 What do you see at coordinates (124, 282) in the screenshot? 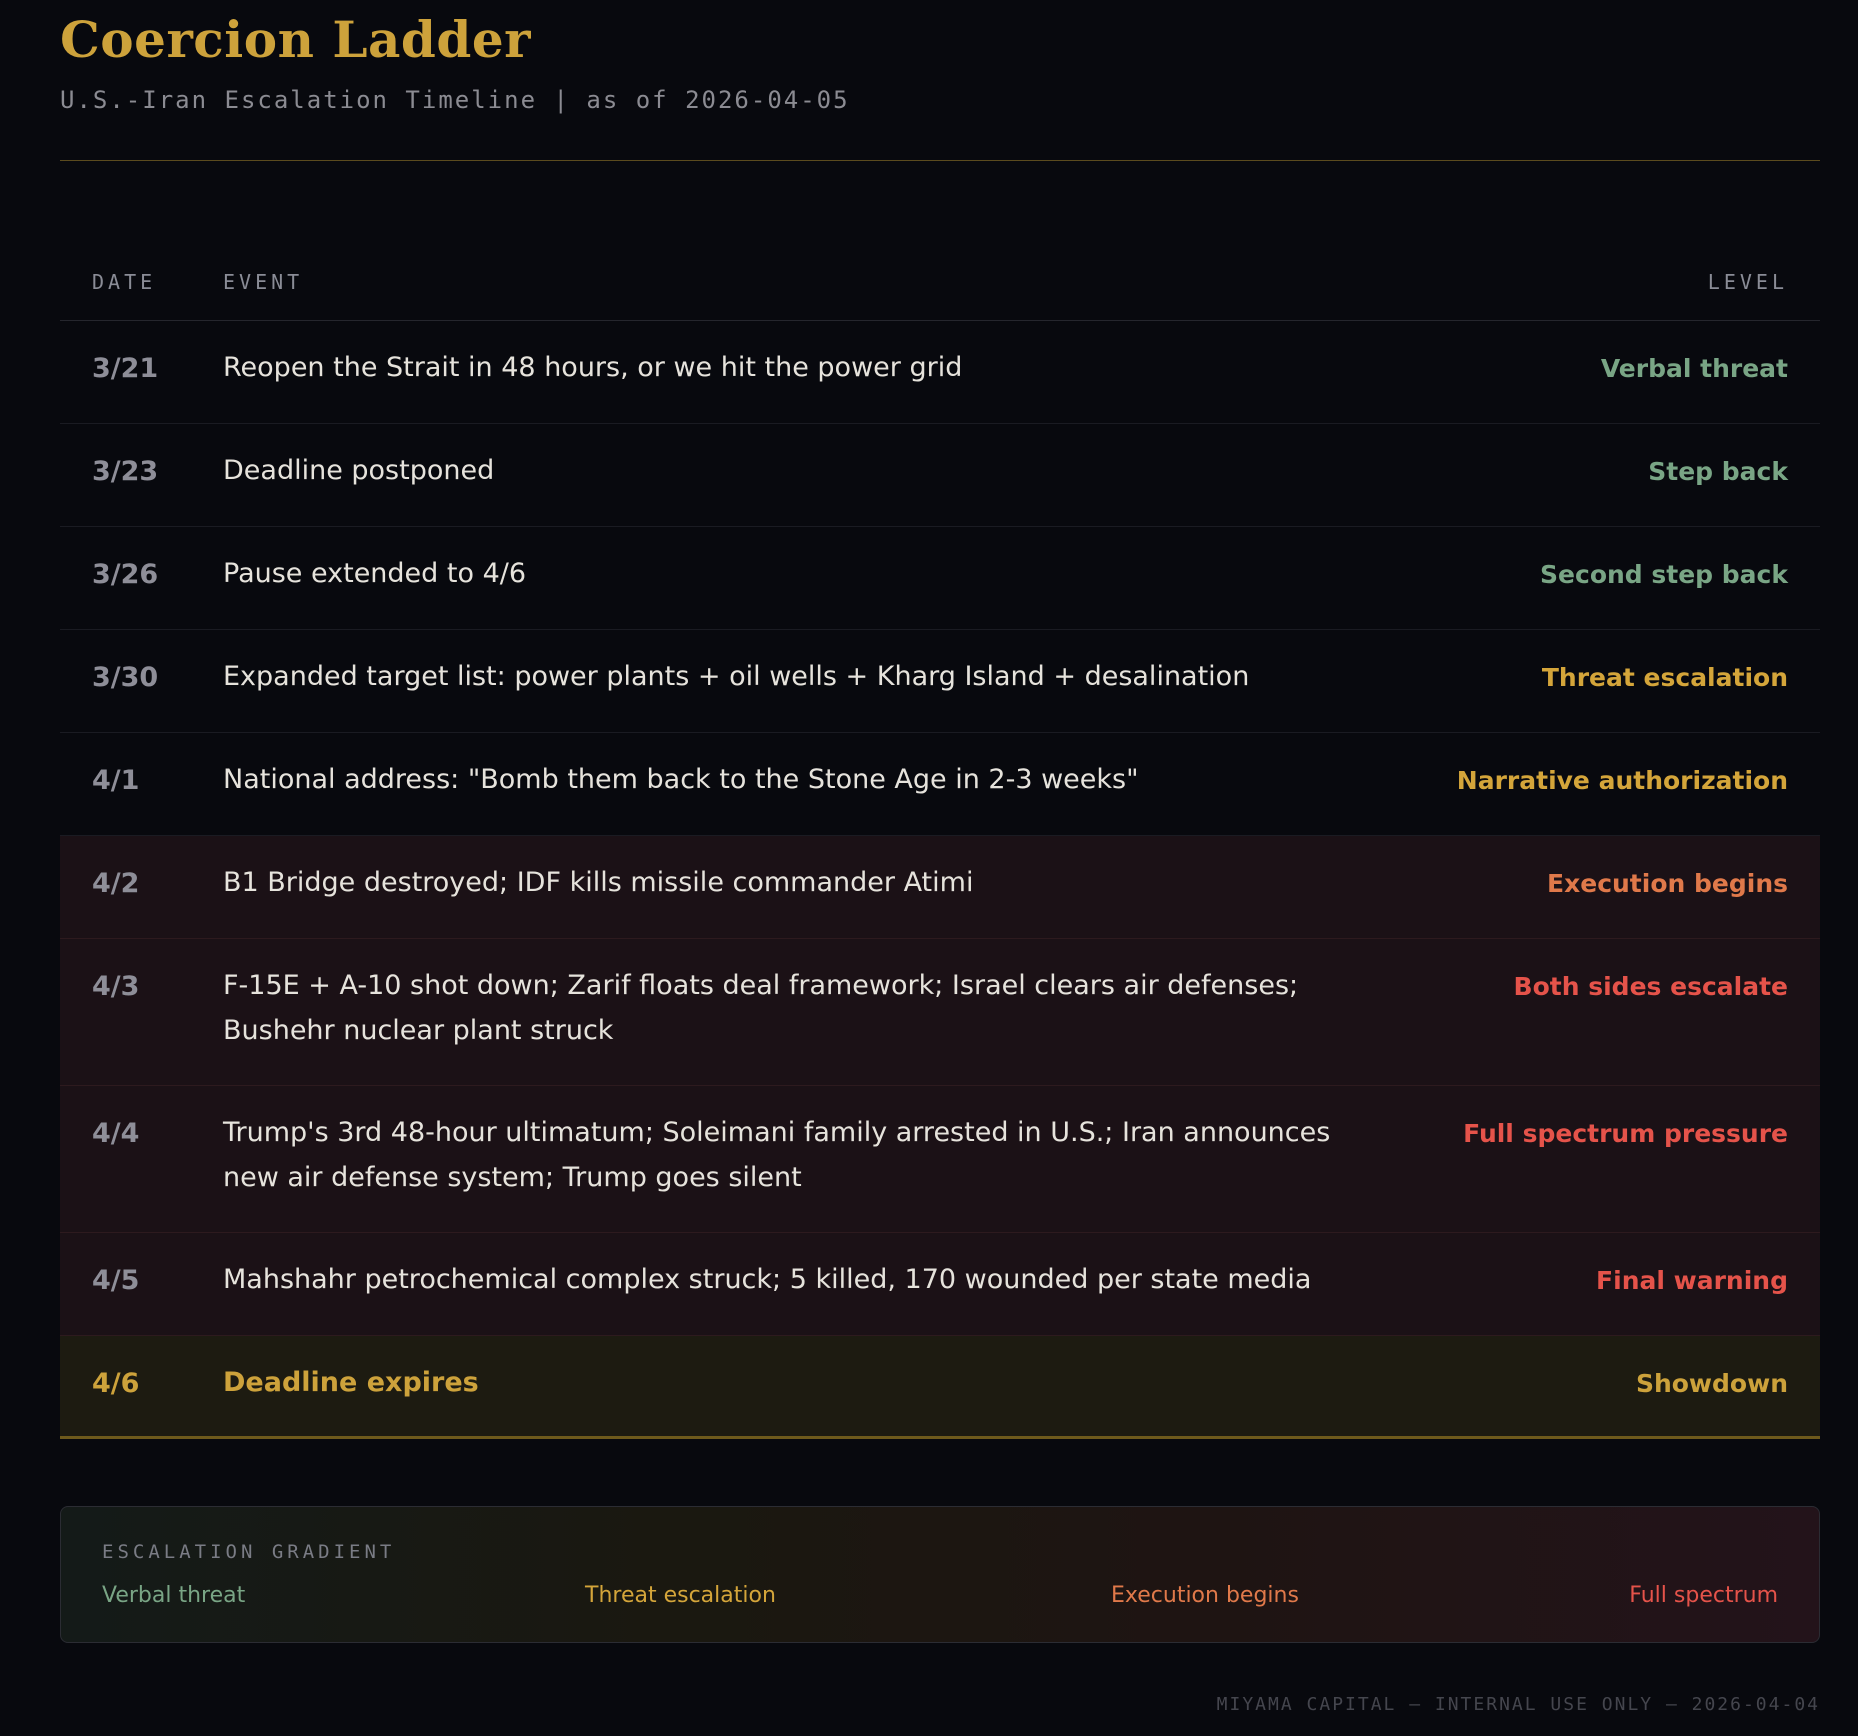
I see `column-header-date: DATE` at bounding box center [124, 282].